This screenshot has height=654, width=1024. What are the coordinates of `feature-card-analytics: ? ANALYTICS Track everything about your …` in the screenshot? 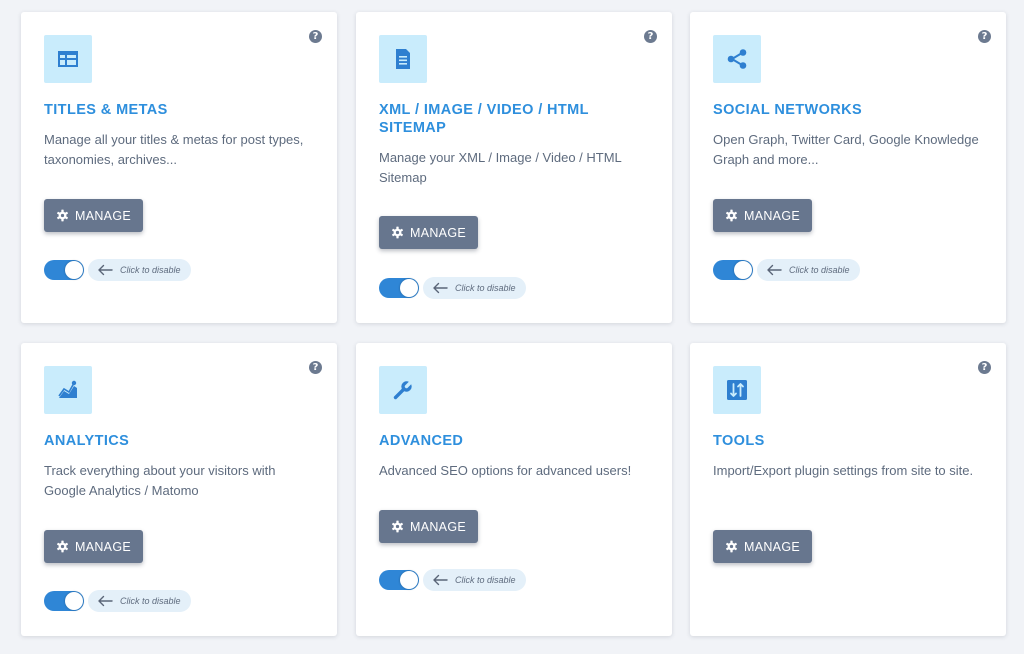 It's located at (179, 489).